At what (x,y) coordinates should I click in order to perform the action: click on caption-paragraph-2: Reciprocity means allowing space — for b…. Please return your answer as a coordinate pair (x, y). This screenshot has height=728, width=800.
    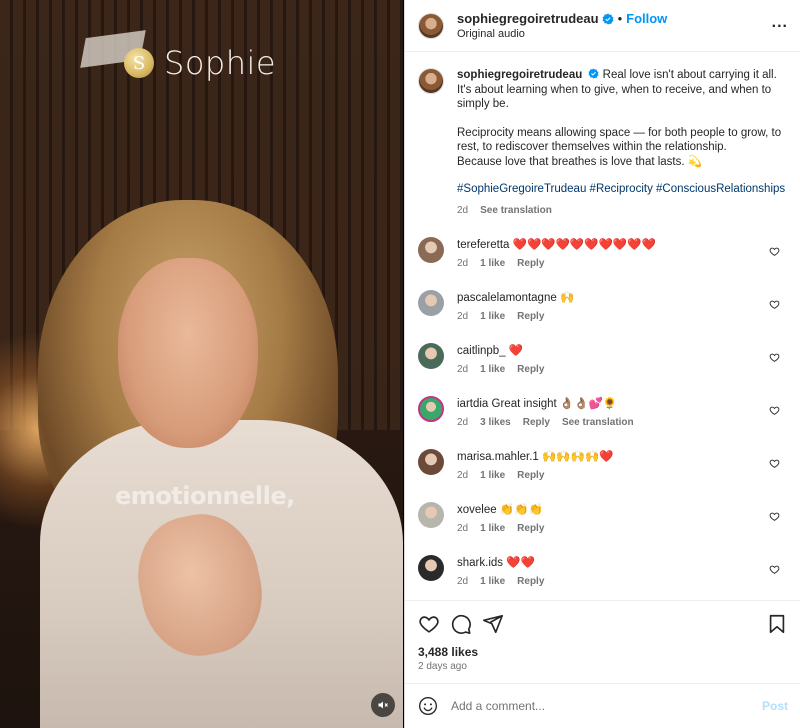
    Looking at the image, I should click on (621, 148).